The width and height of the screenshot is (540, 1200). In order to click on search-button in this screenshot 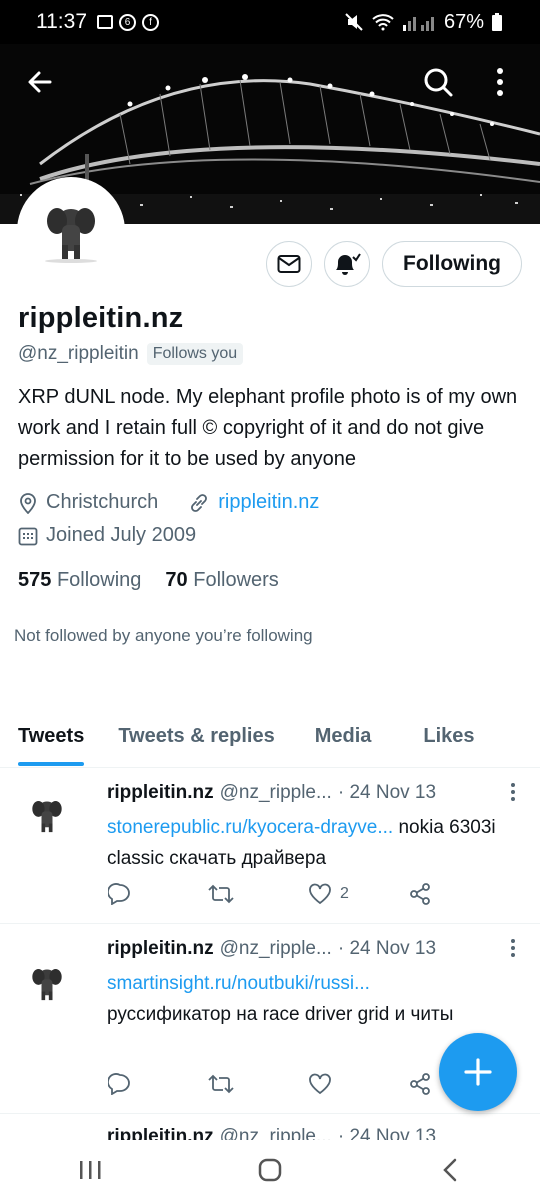, I will do `click(438, 82)`.